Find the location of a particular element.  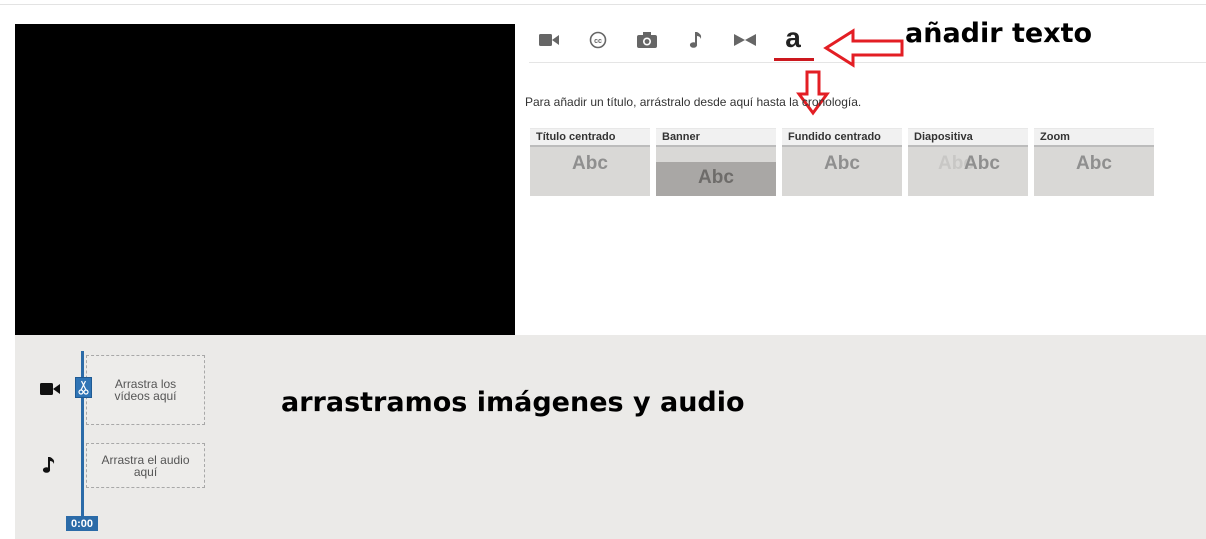

playhead-handle is located at coordinates (83, 387).